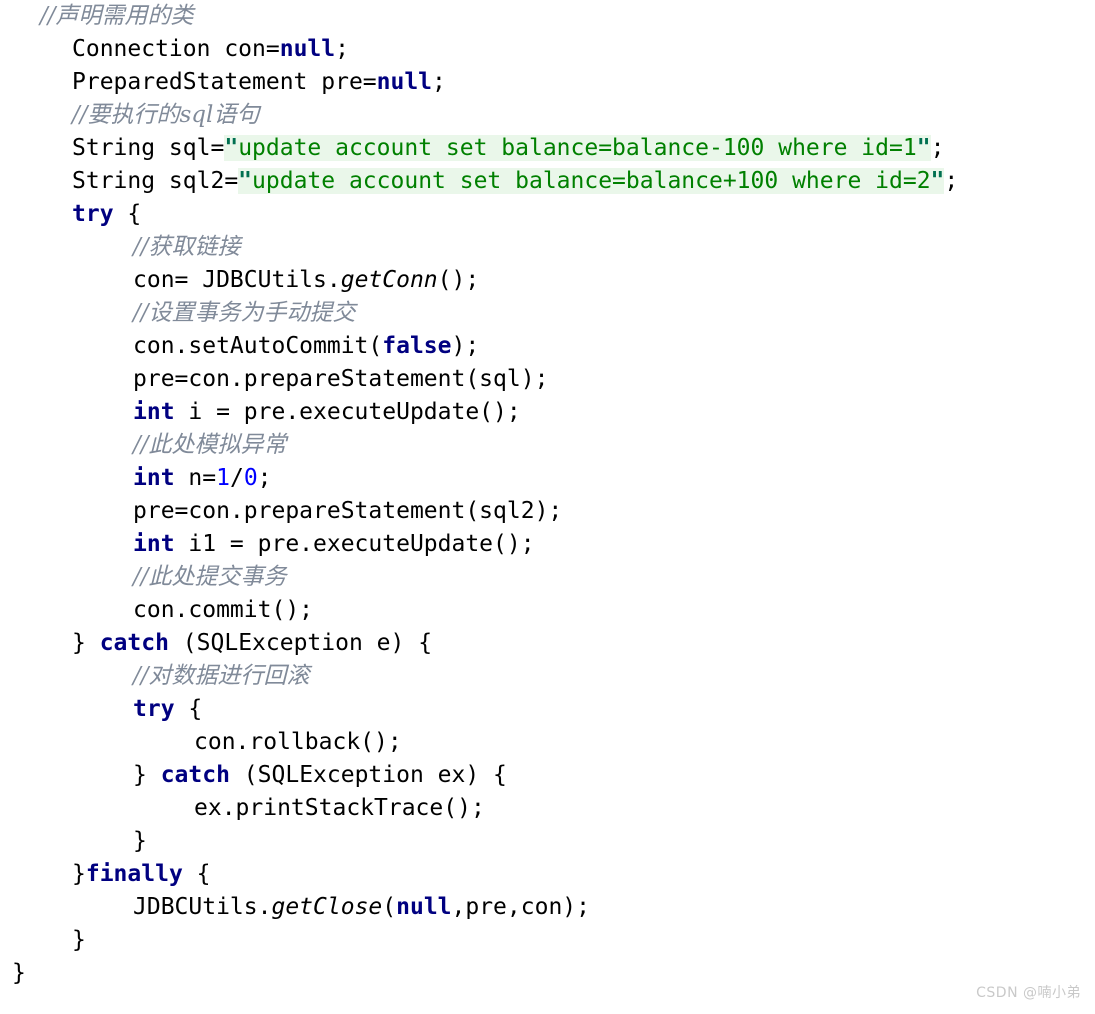 This screenshot has height=1014, width=1095. I want to click on code-token-cmt: //对数据进行回滚, so click(221, 676).